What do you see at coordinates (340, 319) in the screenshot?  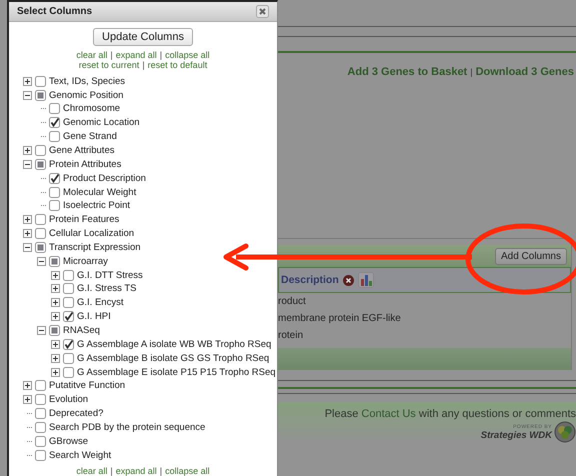 I see `table-cell-text: membrane protein EGF-like` at bounding box center [340, 319].